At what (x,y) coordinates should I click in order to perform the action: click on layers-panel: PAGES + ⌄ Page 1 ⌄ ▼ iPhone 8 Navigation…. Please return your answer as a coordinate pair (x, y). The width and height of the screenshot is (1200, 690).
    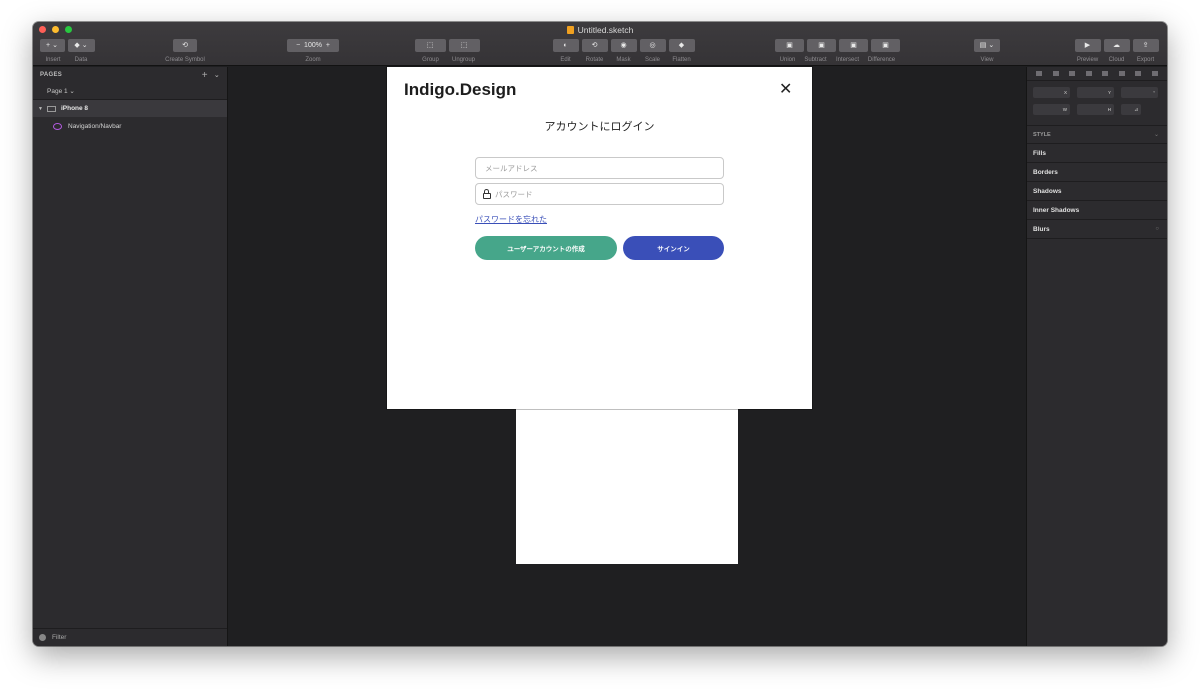
    Looking at the image, I should click on (130, 356).